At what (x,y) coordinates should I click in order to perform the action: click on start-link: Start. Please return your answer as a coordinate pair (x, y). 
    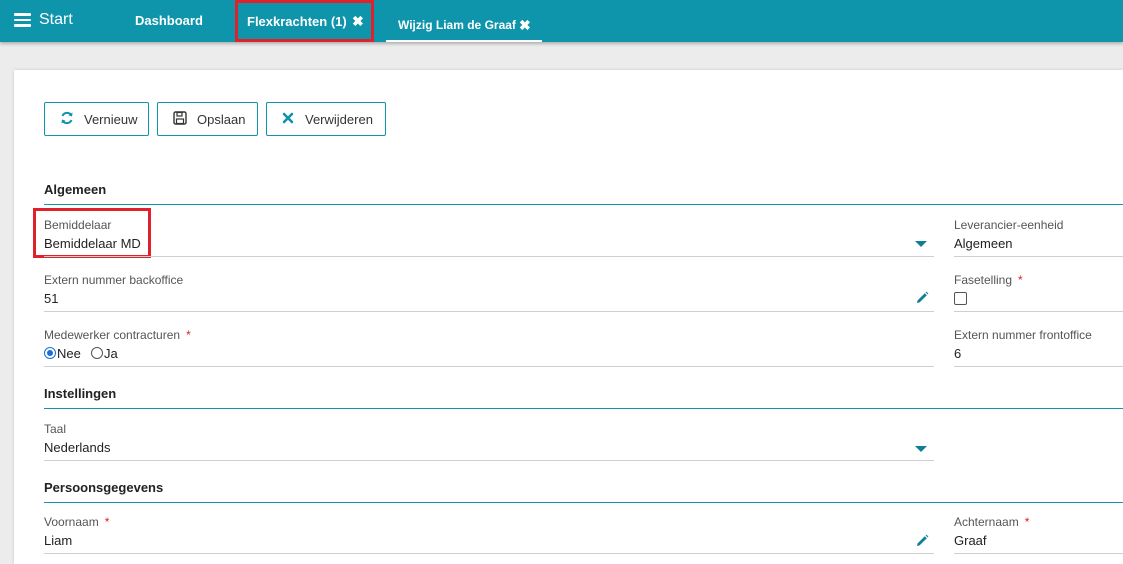
    Looking at the image, I should click on (56, 20).